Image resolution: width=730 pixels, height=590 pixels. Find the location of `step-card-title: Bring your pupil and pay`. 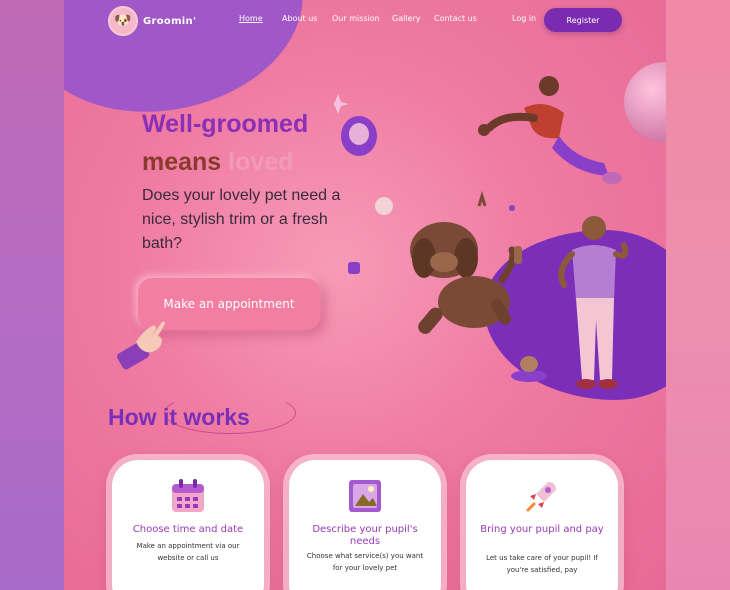

step-card-title: Bring your pupil and pay is located at coordinates (542, 529).